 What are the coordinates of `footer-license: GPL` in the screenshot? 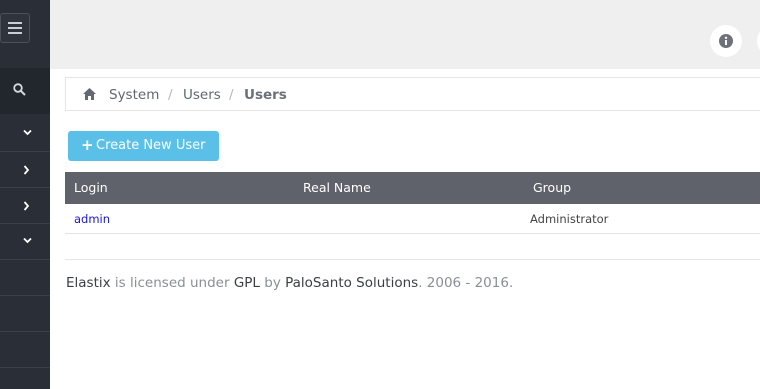 It's located at (247, 283).